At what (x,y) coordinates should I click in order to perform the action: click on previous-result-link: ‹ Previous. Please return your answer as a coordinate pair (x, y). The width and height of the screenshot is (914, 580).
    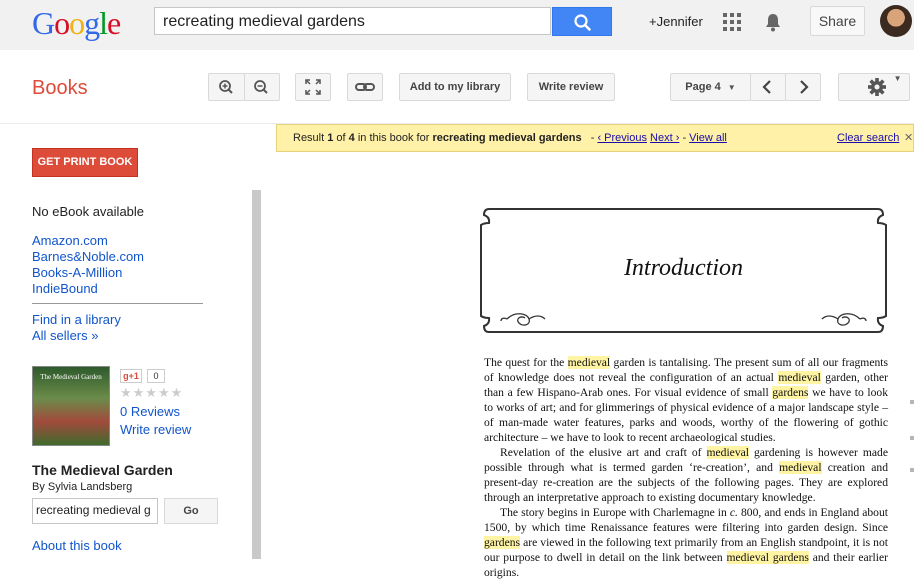
    Looking at the image, I should click on (622, 138).